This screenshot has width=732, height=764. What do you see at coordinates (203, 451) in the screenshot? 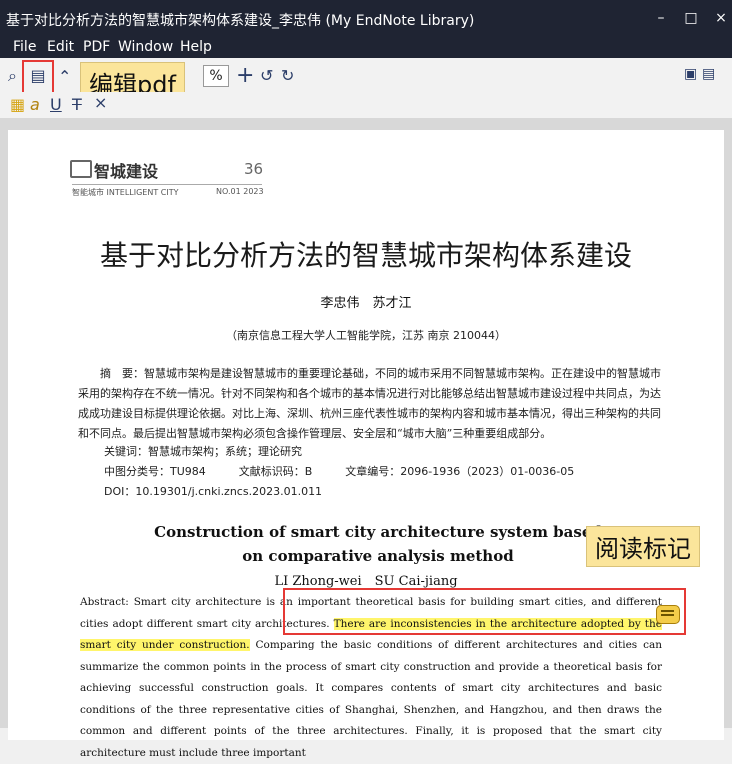
I see `keywords: 关键词：智慧城市架构；系统；理论研究` at bounding box center [203, 451].